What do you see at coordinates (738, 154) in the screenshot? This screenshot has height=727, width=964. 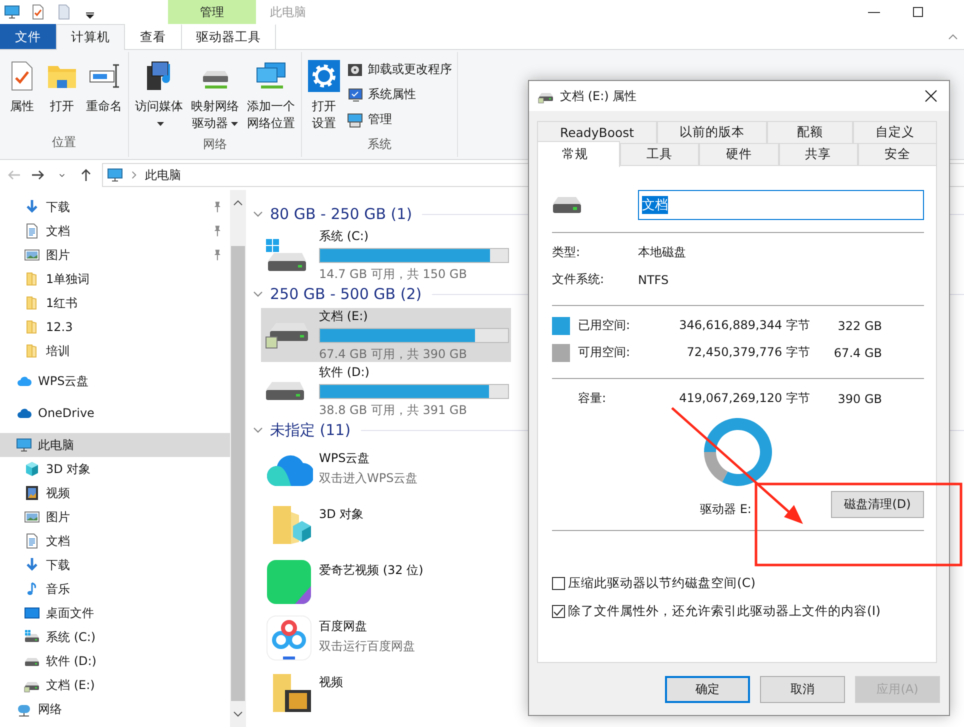 I see `tab: 硬件` at bounding box center [738, 154].